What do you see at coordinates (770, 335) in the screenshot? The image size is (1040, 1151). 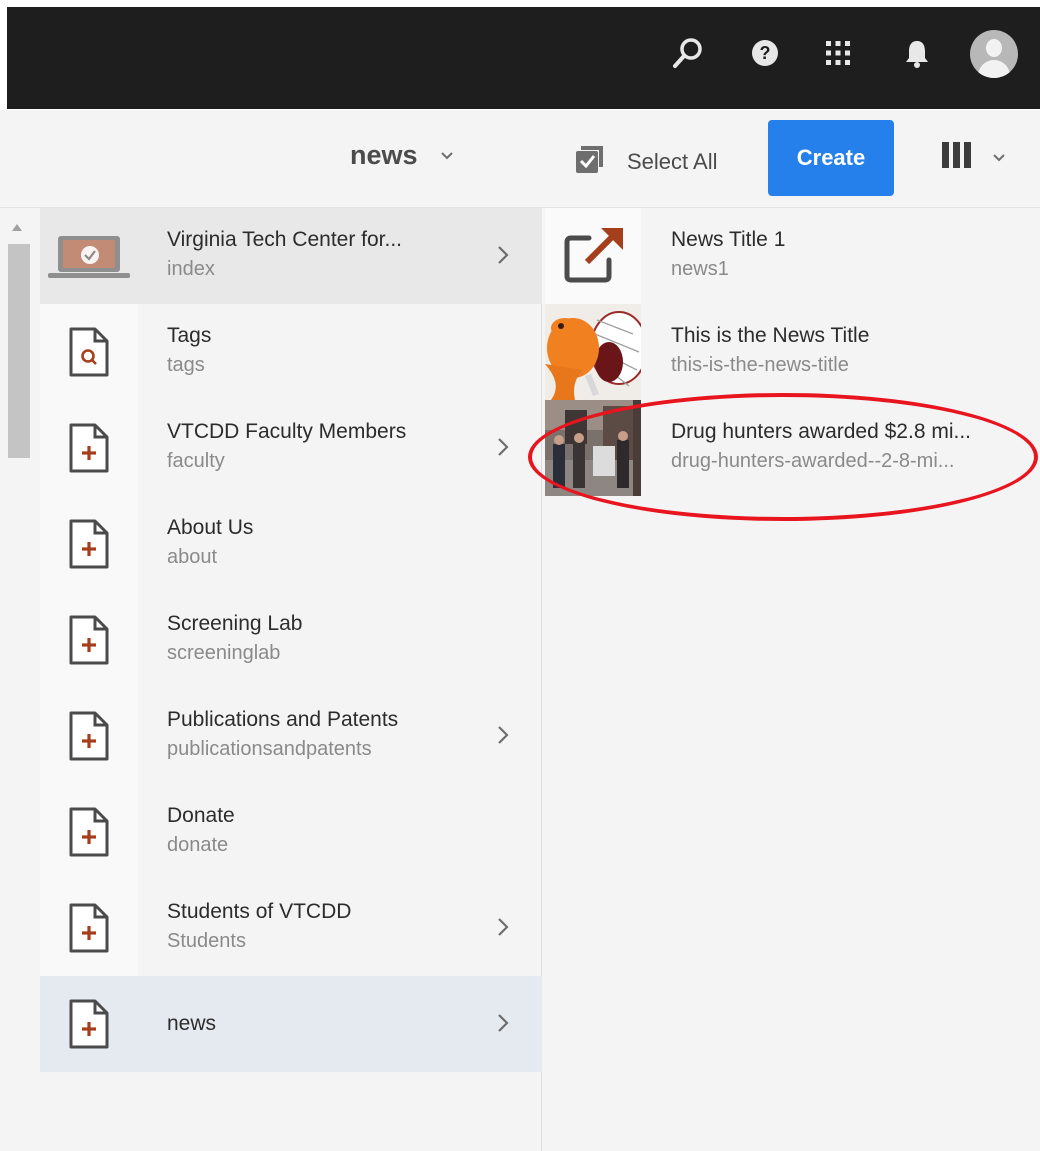 I see `item-title: This is the News Title` at bounding box center [770, 335].